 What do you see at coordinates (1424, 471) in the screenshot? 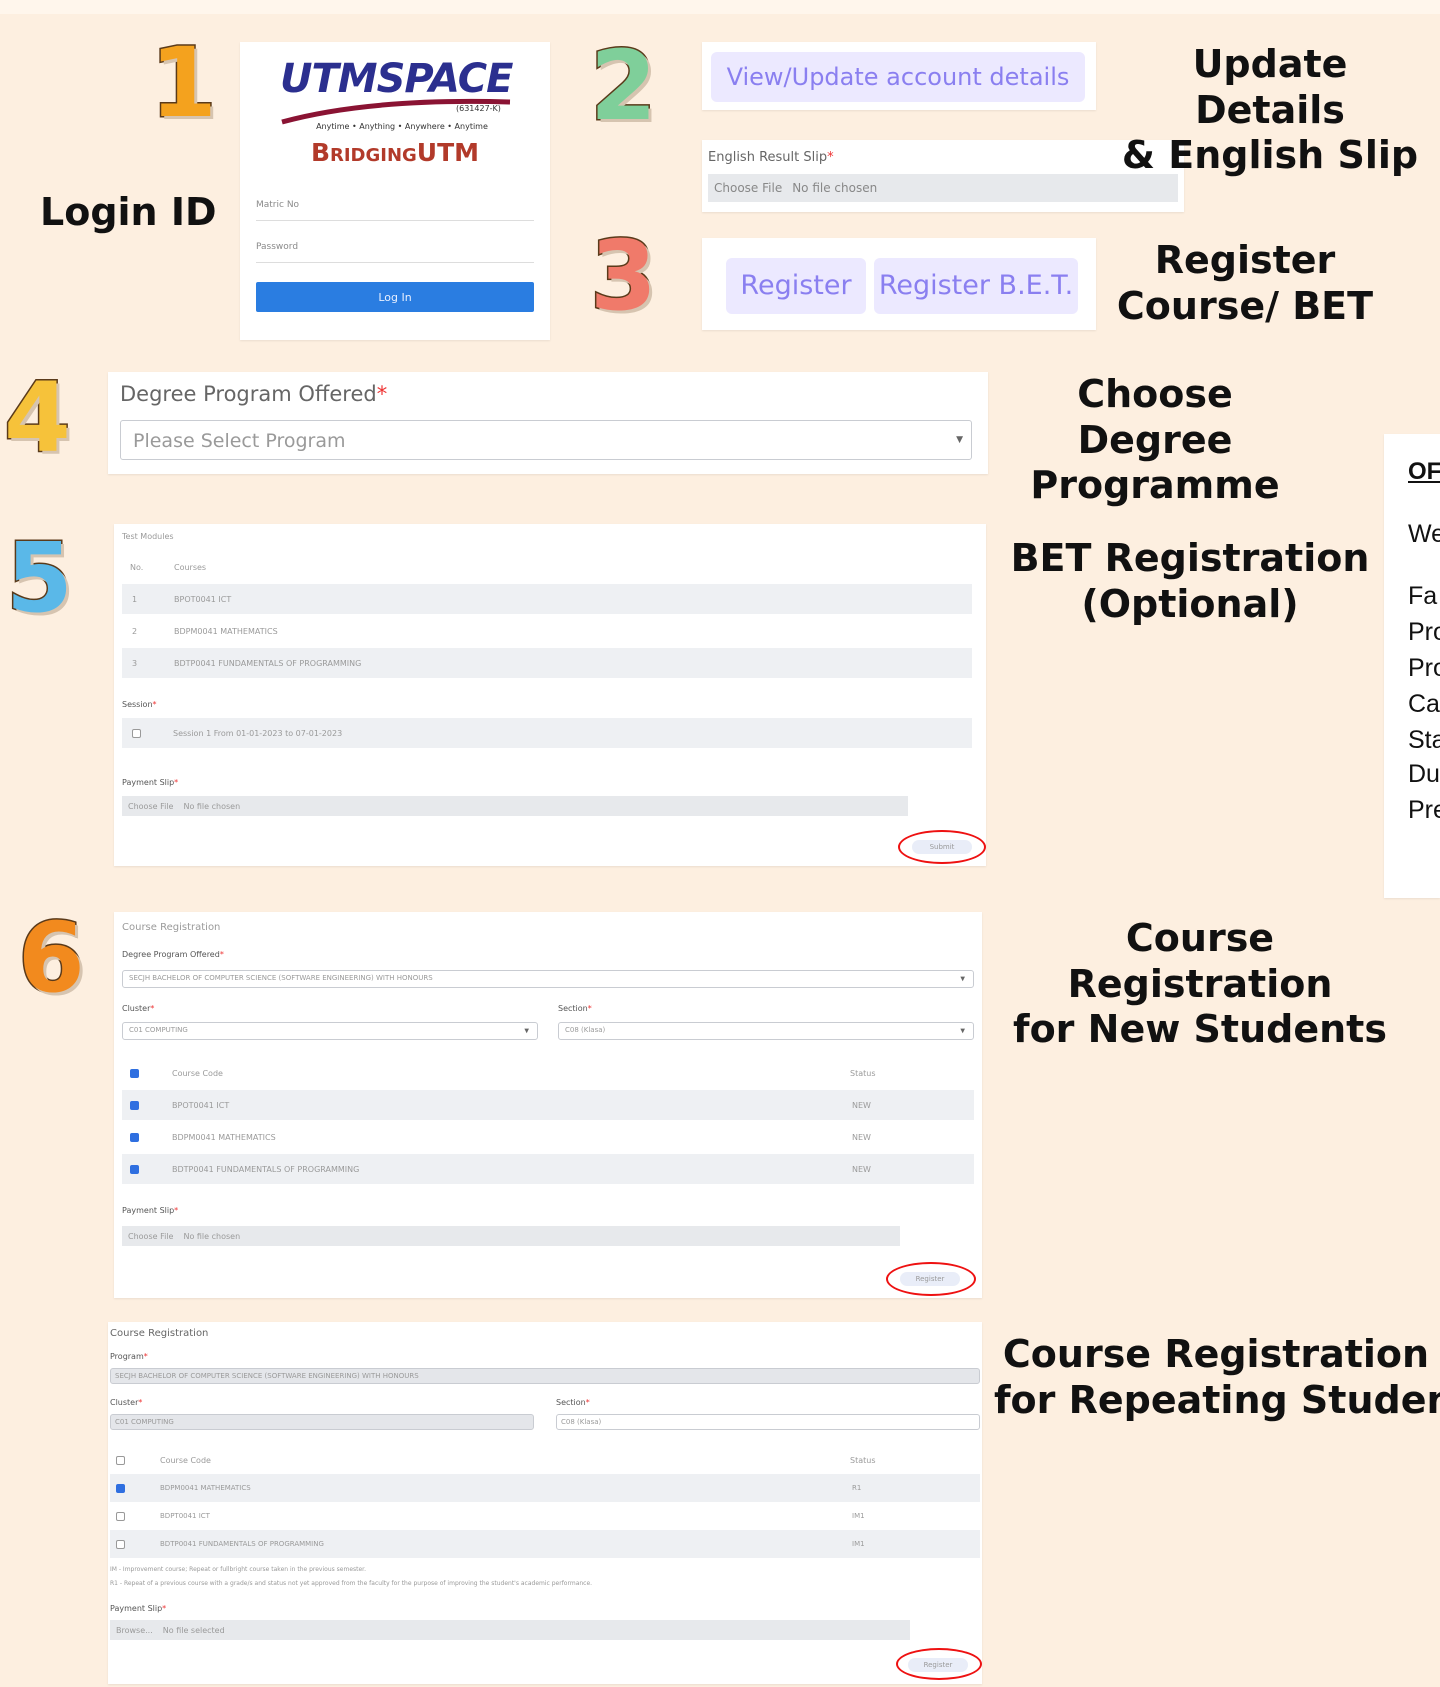
I see `side-panel-title: OF` at bounding box center [1424, 471].